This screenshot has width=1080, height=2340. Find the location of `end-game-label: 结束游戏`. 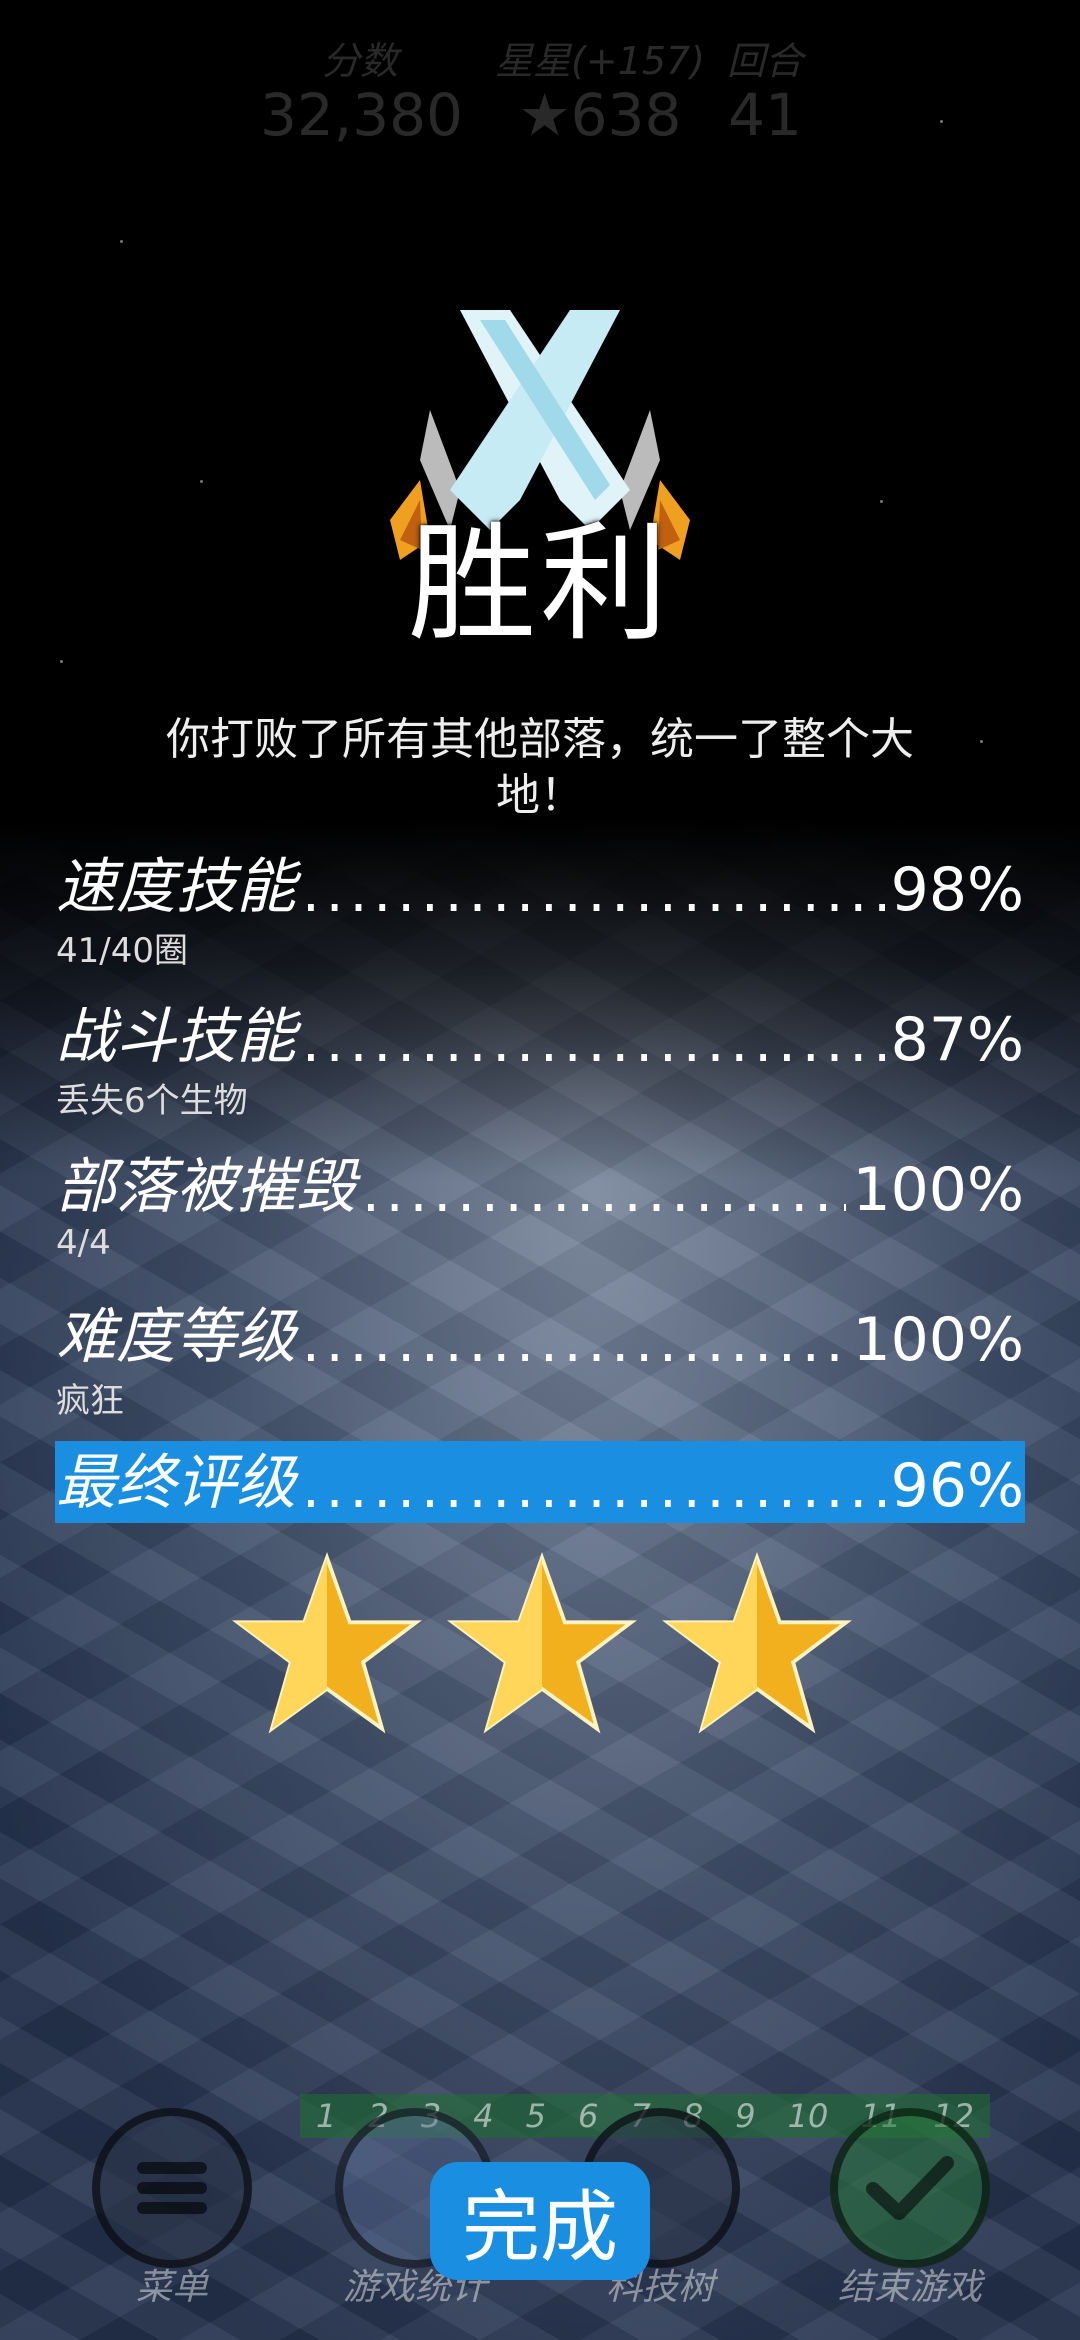

end-game-label: 结束游戏 is located at coordinates (909, 2287).